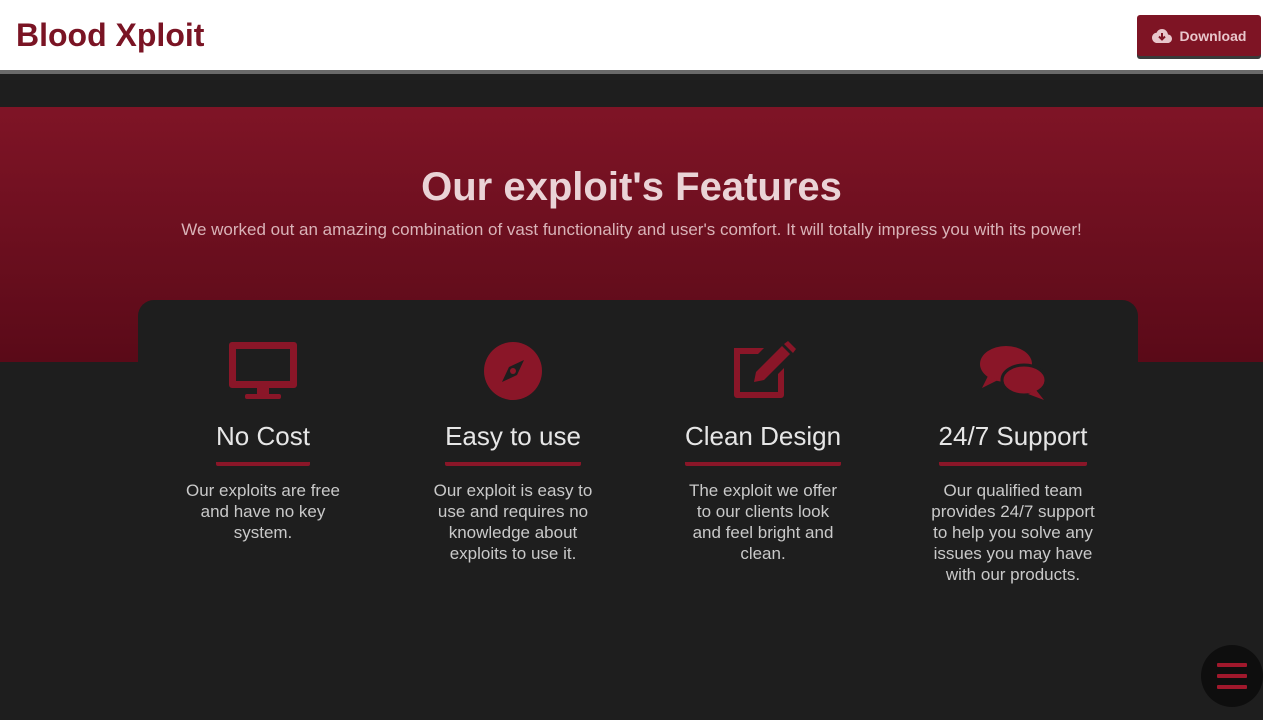 This screenshot has height=720, width=1263. What do you see at coordinates (110, 35) in the screenshot?
I see `site-logo: Blood Xploit` at bounding box center [110, 35].